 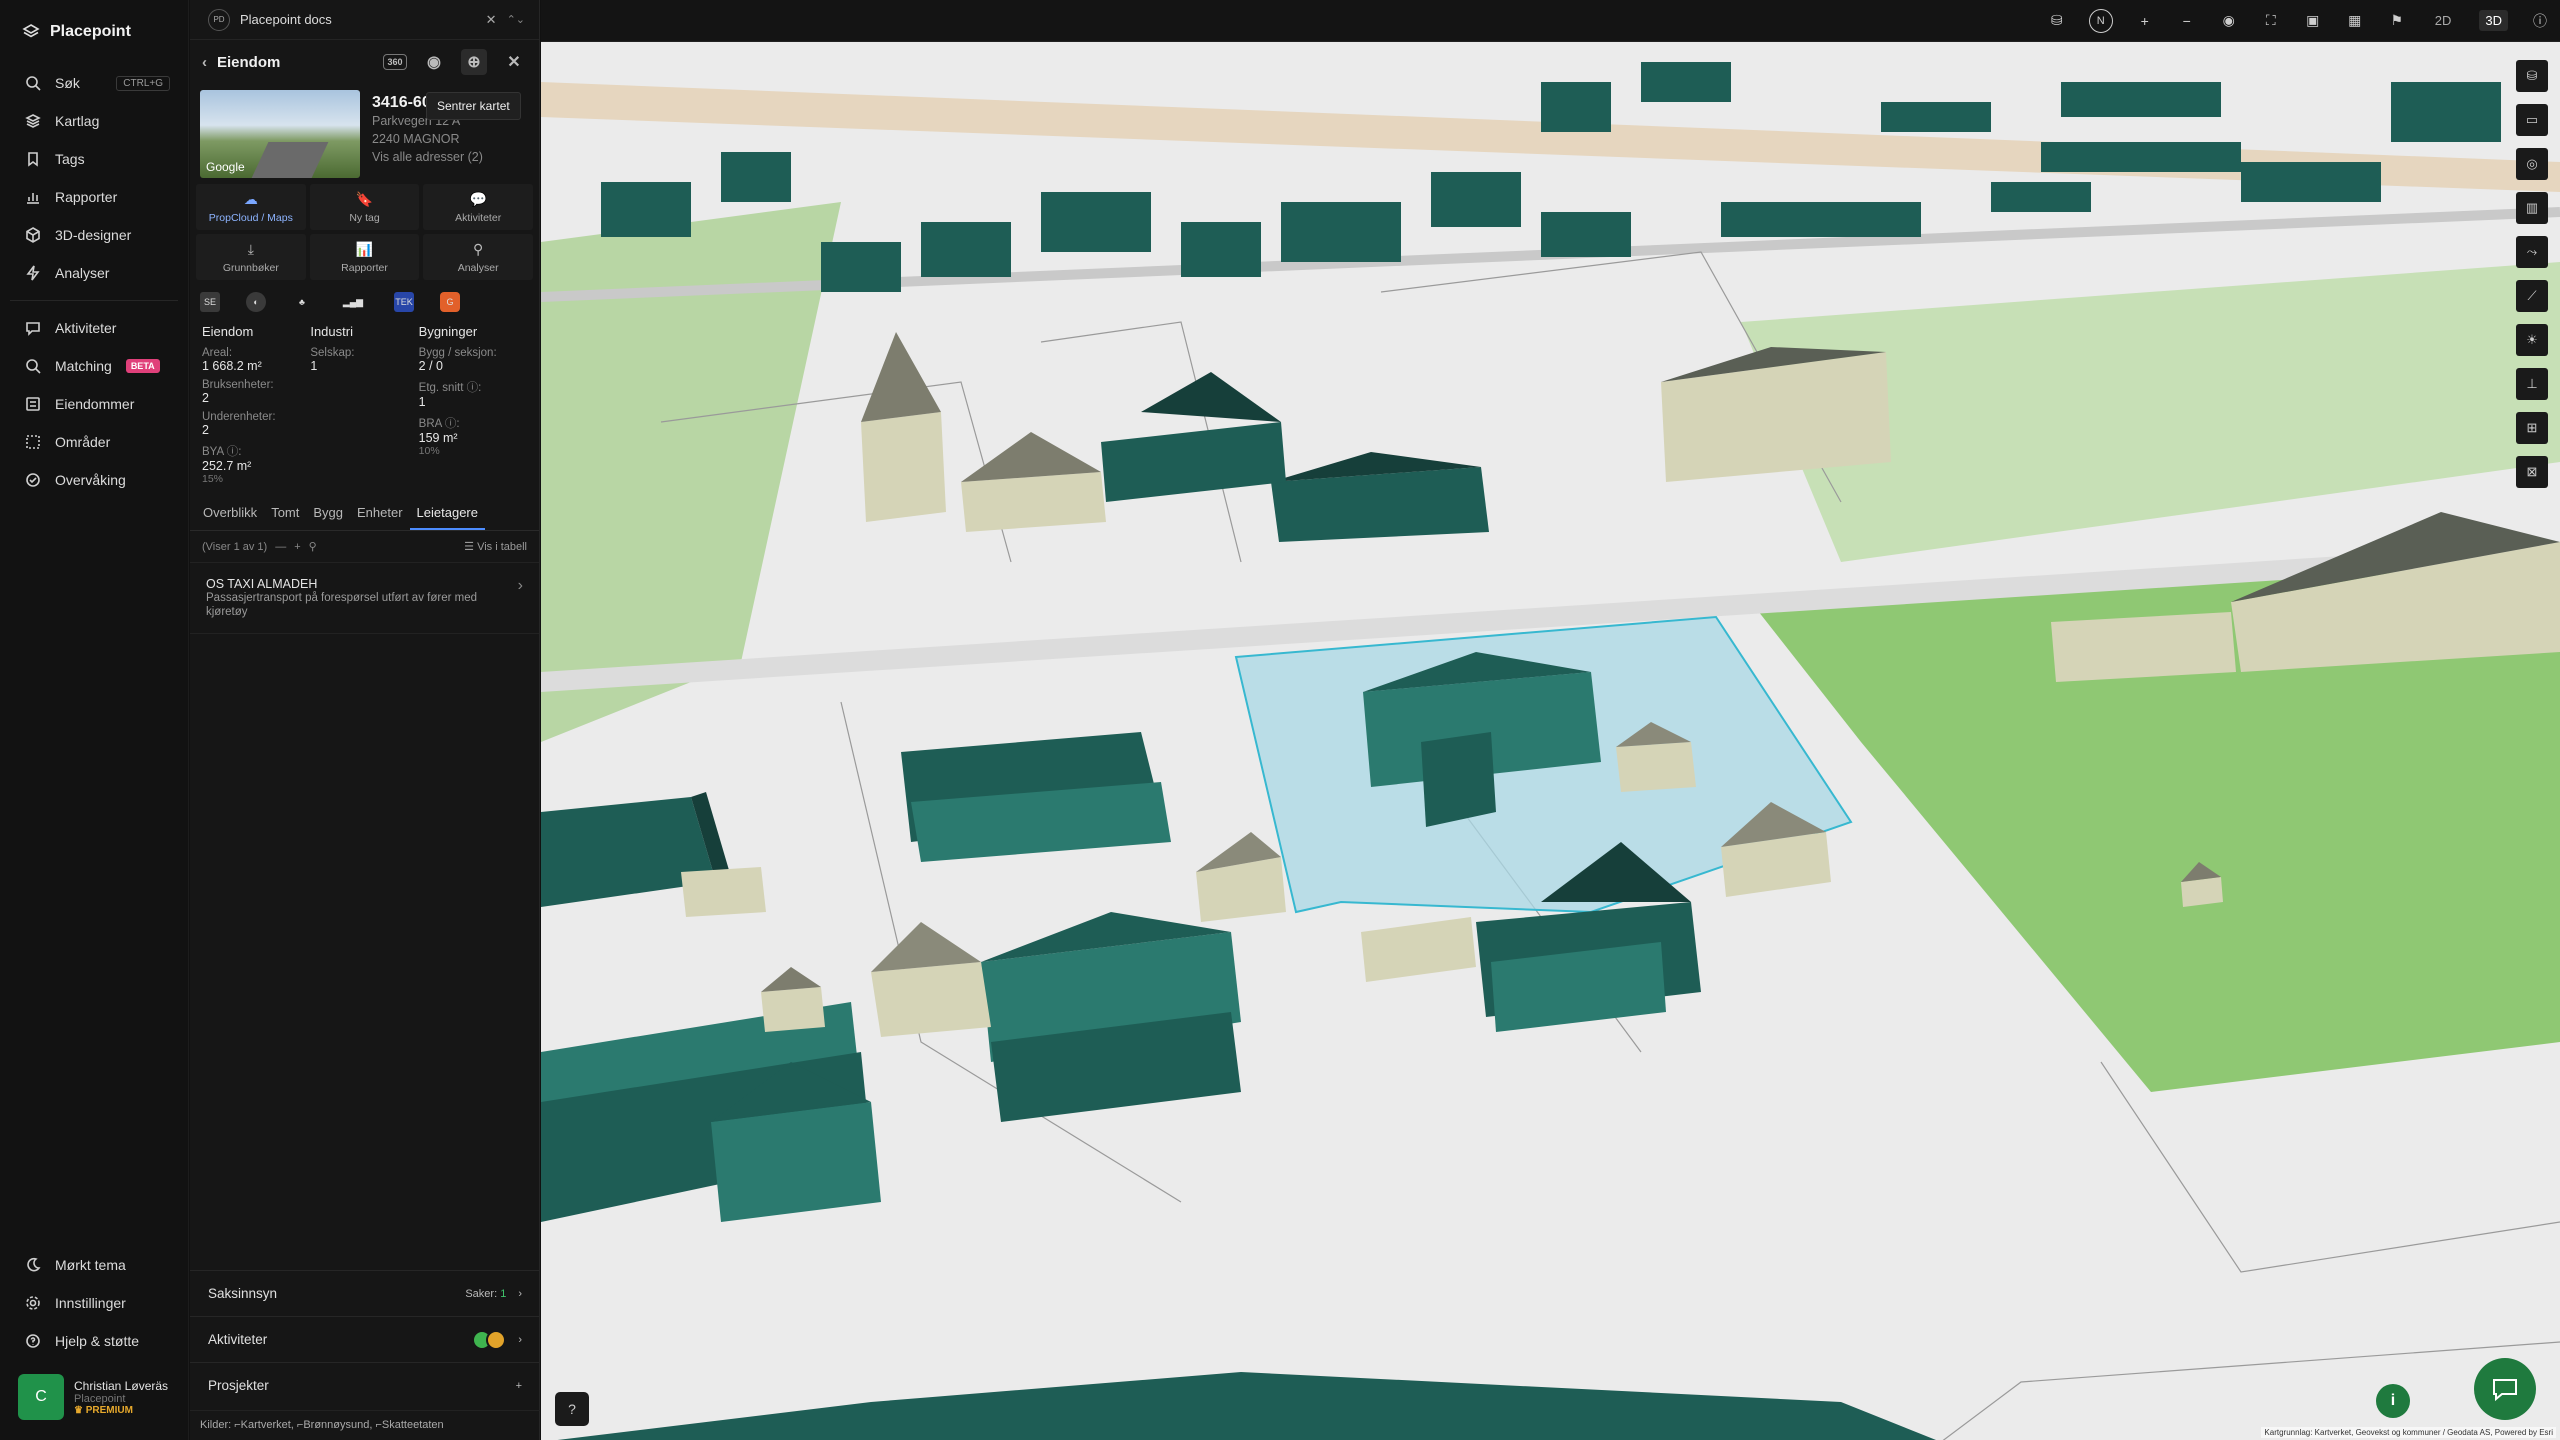 I want to click on show-table-button: ☰ Vis i tabell, so click(x=495, y=546).